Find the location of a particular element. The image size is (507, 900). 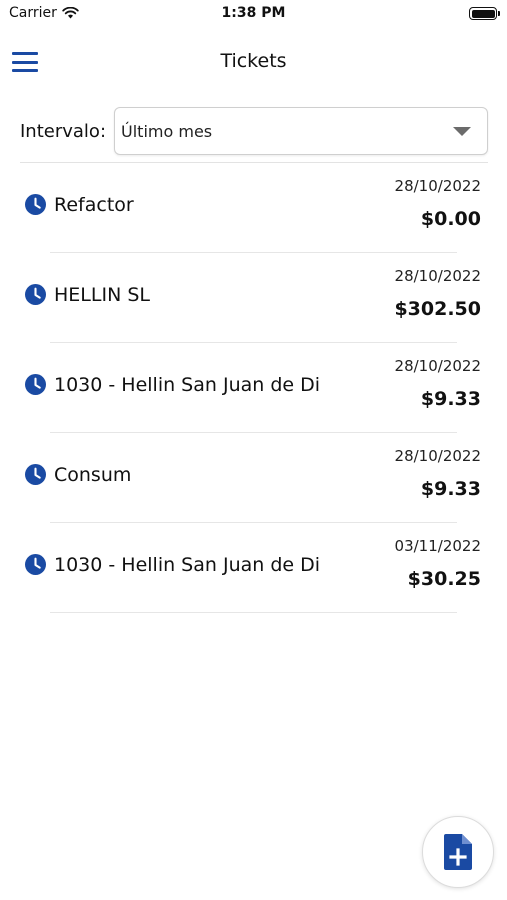

nav-bar: Tickets is located at coordinates (253, 62).